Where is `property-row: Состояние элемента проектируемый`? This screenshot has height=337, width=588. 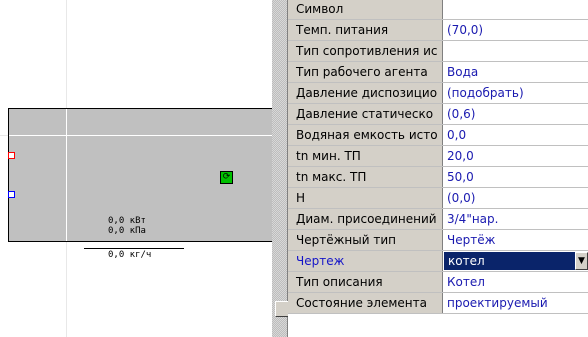
property-row: Состояние элемента проектируемый is located at coordinates (438, 303).